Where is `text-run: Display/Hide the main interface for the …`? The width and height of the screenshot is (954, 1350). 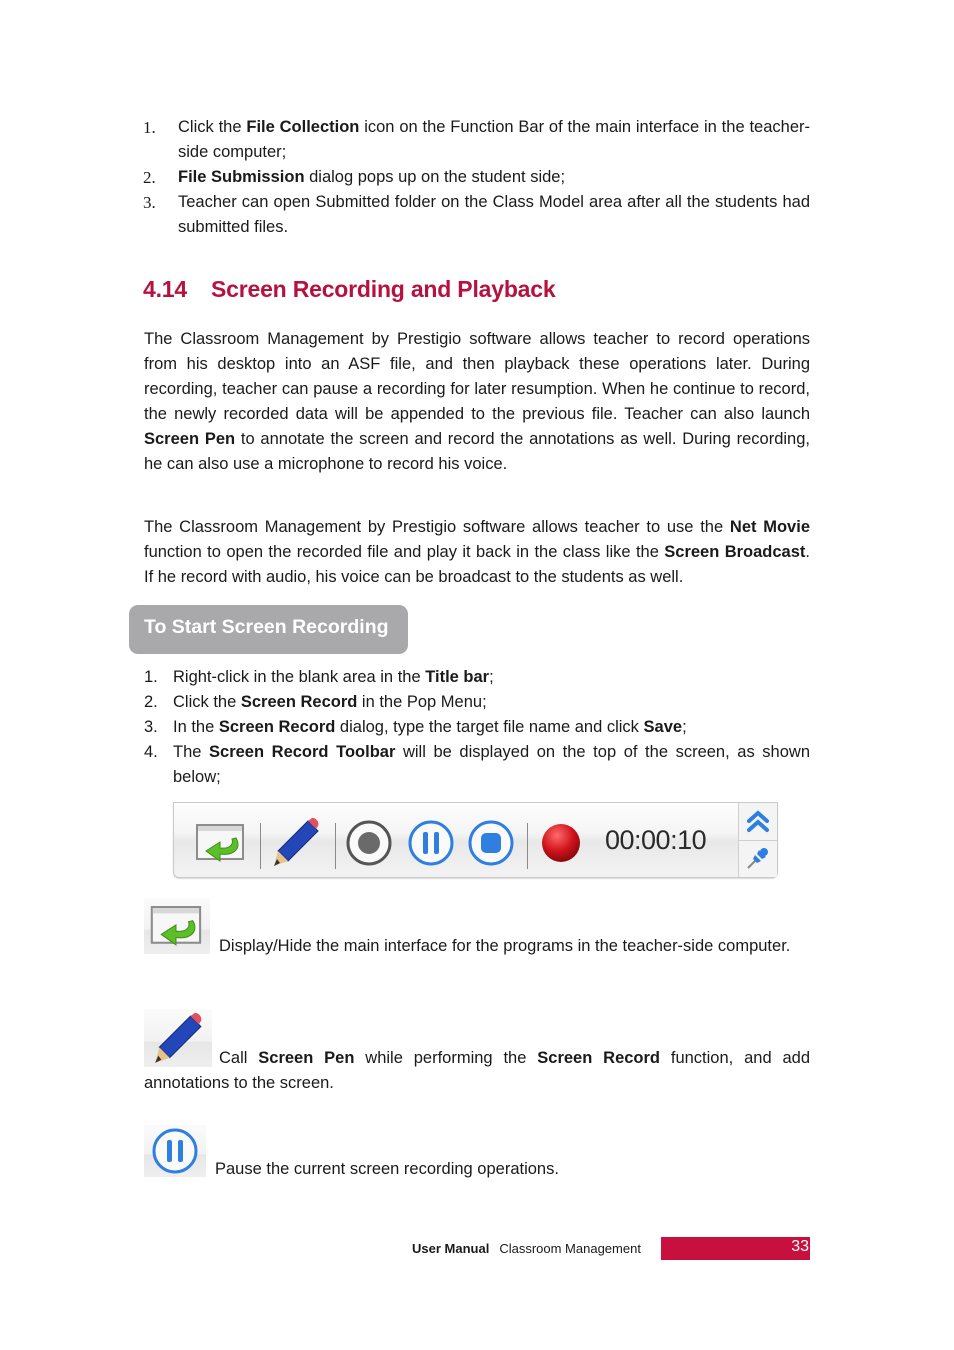
text-run: Display/Hide the main interface for the … is located at coordinates (505, 946).